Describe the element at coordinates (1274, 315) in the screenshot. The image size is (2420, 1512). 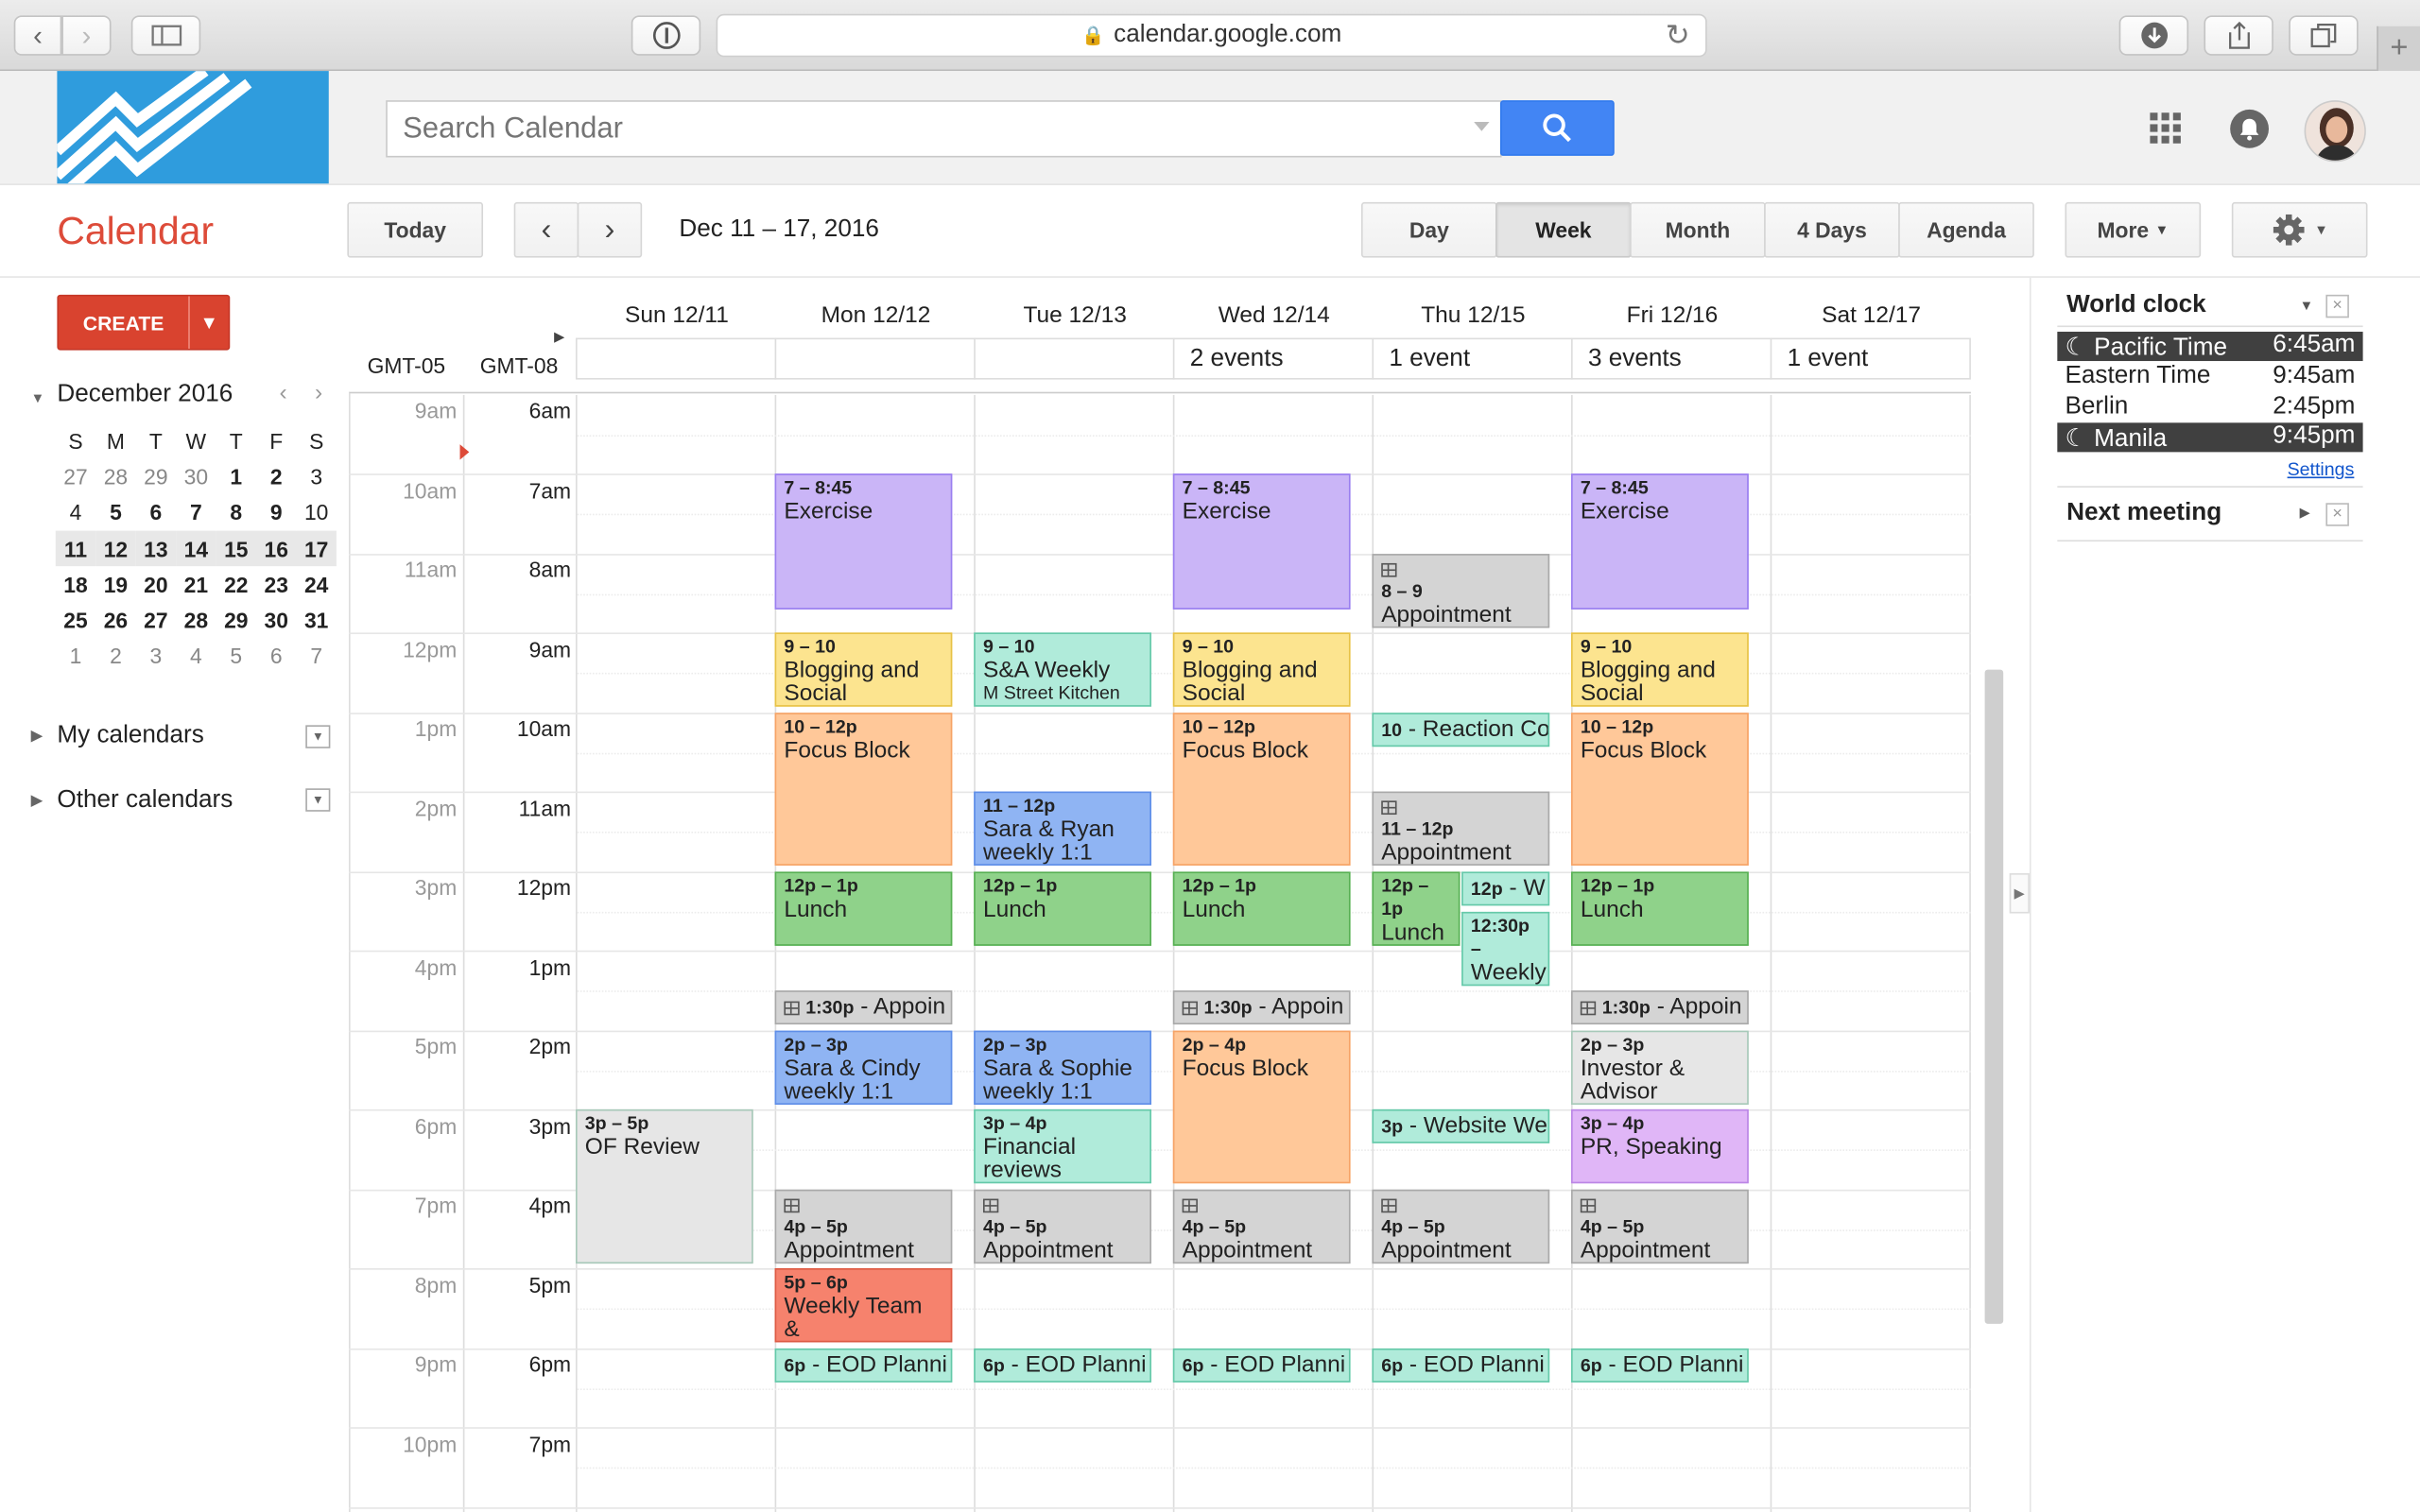
I see `day-header: Wed 12/14` at that location.